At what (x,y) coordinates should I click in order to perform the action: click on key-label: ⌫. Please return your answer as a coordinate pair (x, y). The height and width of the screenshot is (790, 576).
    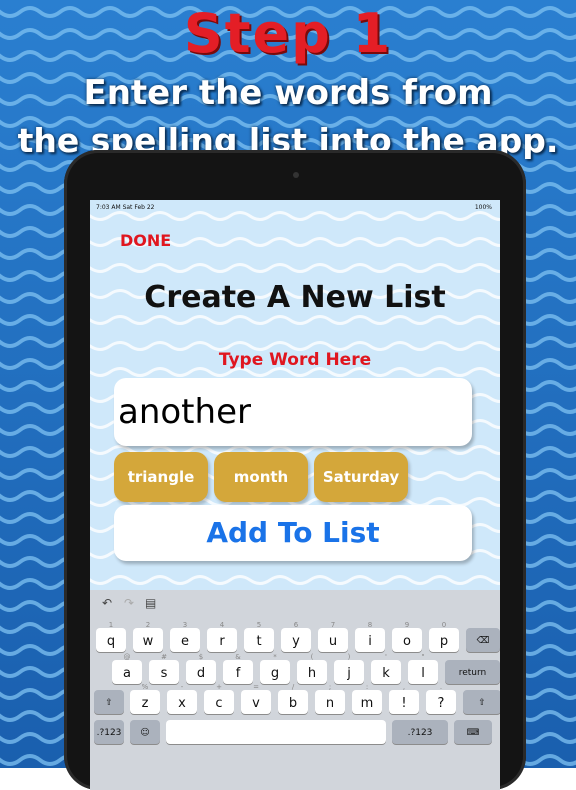
    Looking at the image, I should click on (483, 641).